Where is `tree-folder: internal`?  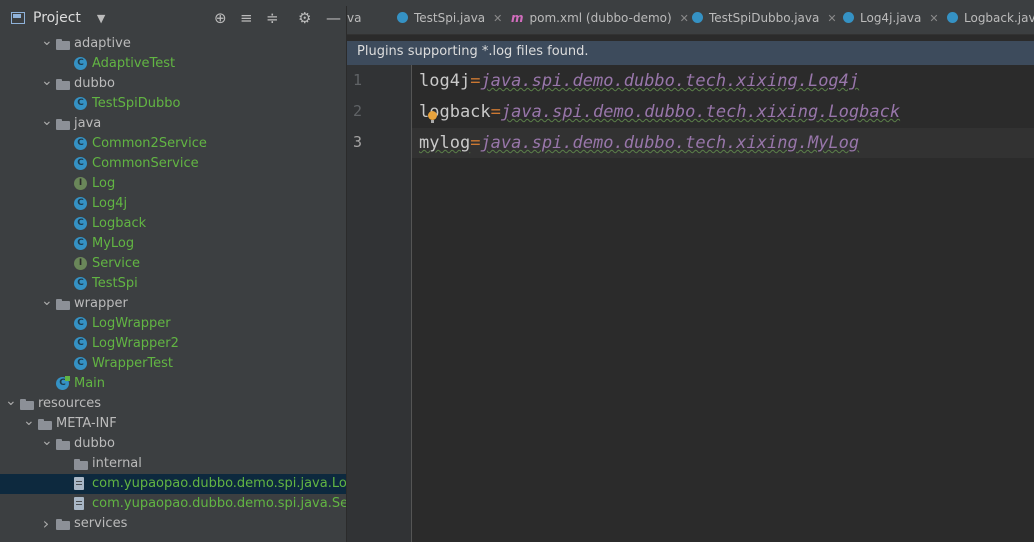 tree-folder: internal is located at coordinates (173, 464).